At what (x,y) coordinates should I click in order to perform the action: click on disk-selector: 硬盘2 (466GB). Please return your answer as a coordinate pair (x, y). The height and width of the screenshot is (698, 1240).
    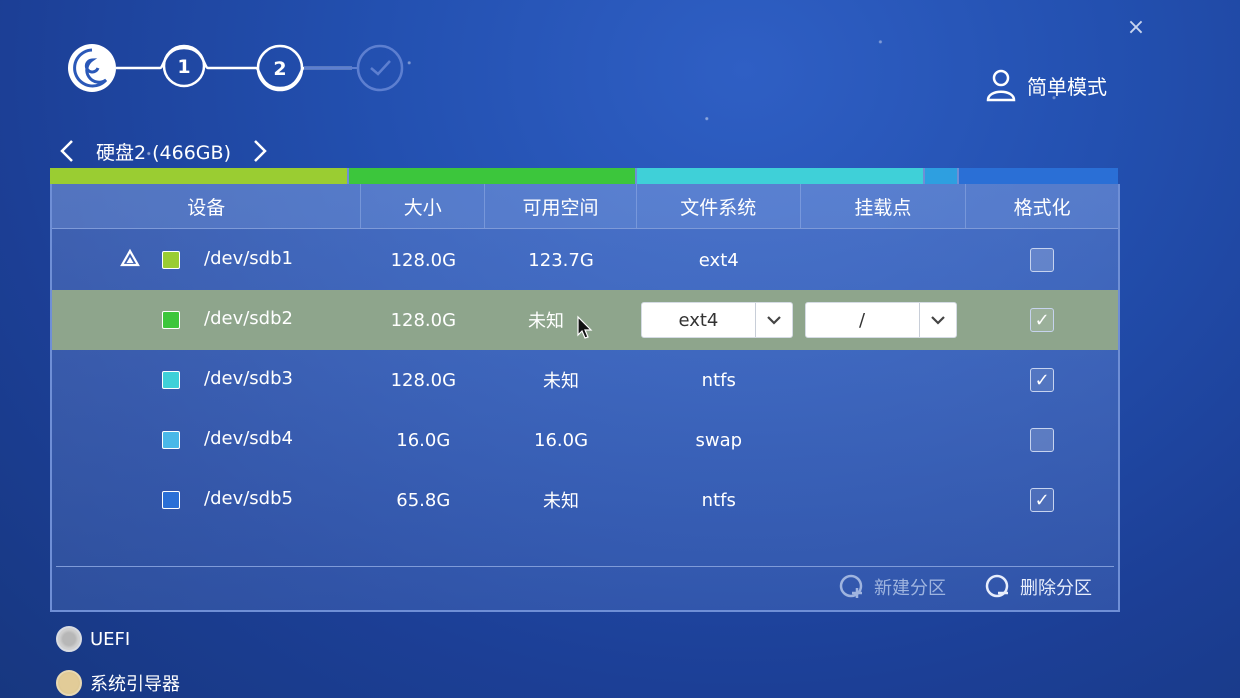
    Looking at the image, I should click on (163, 151).